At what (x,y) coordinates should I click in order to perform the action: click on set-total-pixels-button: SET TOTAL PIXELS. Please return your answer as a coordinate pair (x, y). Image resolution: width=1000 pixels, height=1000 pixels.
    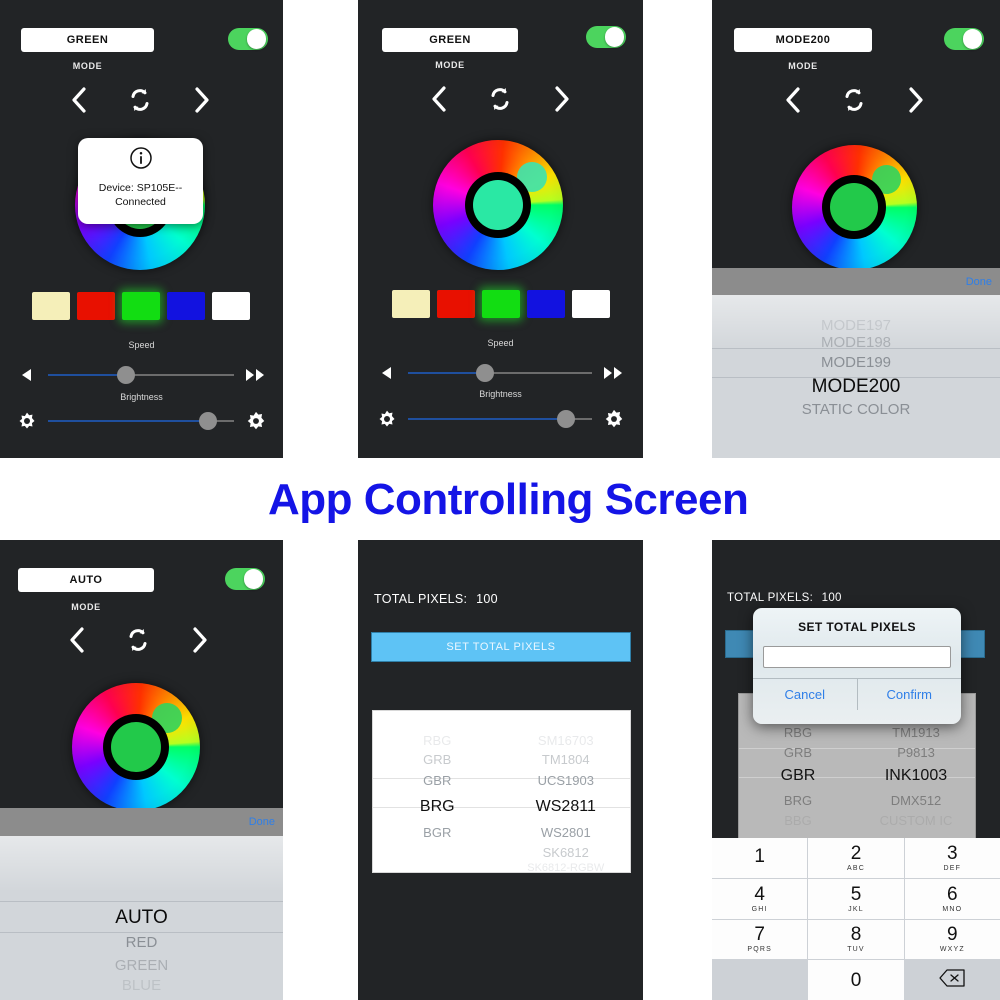
    Looking at the image, I should click on (501, 647).